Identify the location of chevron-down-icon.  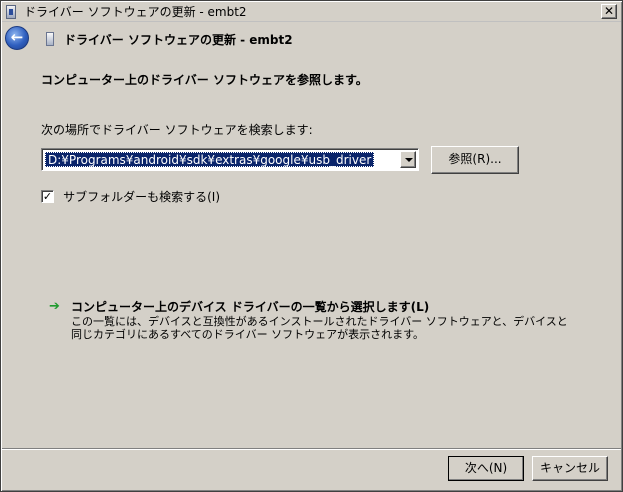
(408, 159).